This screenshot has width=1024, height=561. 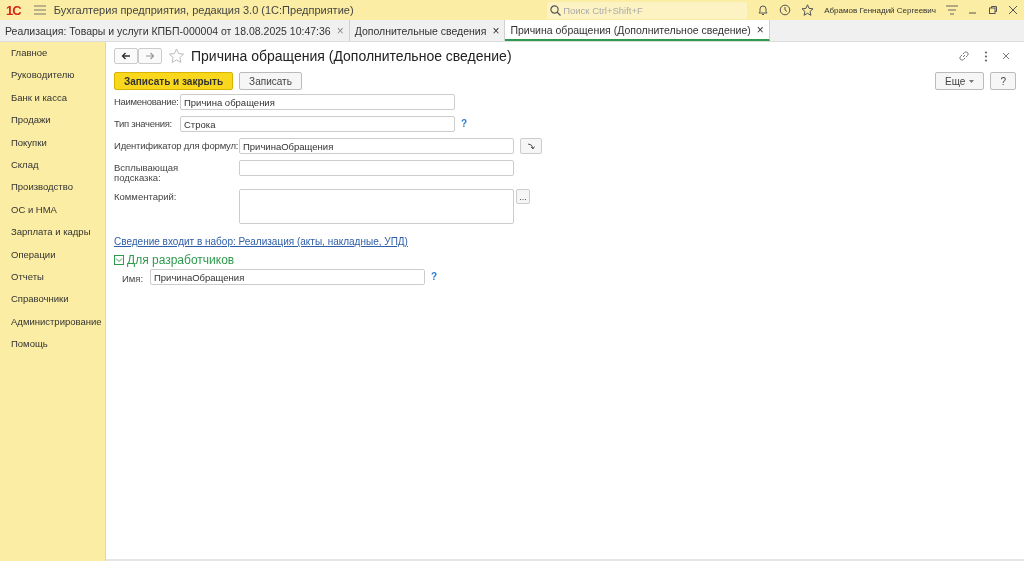 What do you see at coordinates (880, 10) in the screenshot?
I see `user-name: Абрамов Геннадий Сергеевич` at bounding box center [880, 10].